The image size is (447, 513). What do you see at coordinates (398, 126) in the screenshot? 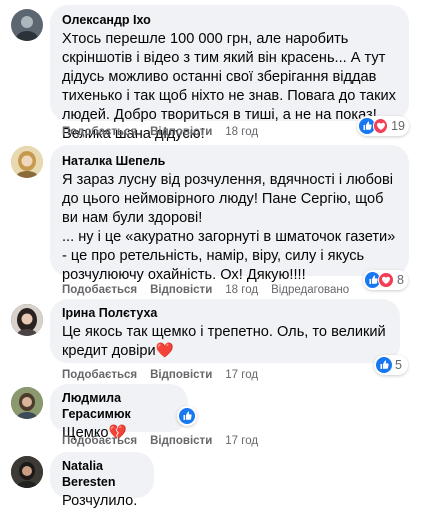
I see `reaction-count: 19` at bounding box center [398, 126].